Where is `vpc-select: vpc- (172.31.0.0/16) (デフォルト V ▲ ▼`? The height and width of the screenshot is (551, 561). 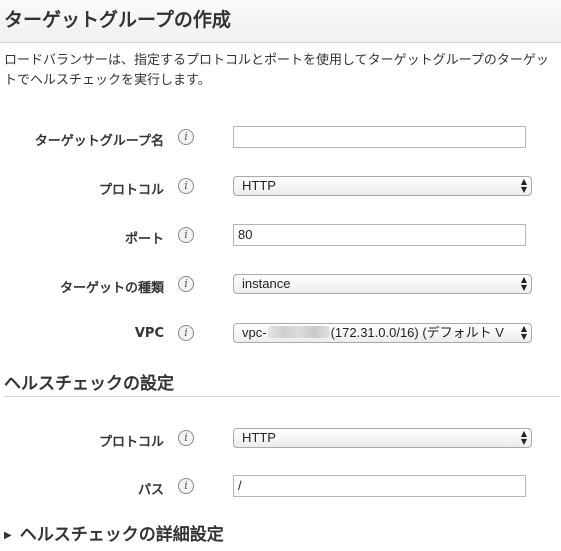
vpc-select: vpc- (172.31.0.0/16) (デフォルト V ▲ ▼ is located at coordinates (382, 333).